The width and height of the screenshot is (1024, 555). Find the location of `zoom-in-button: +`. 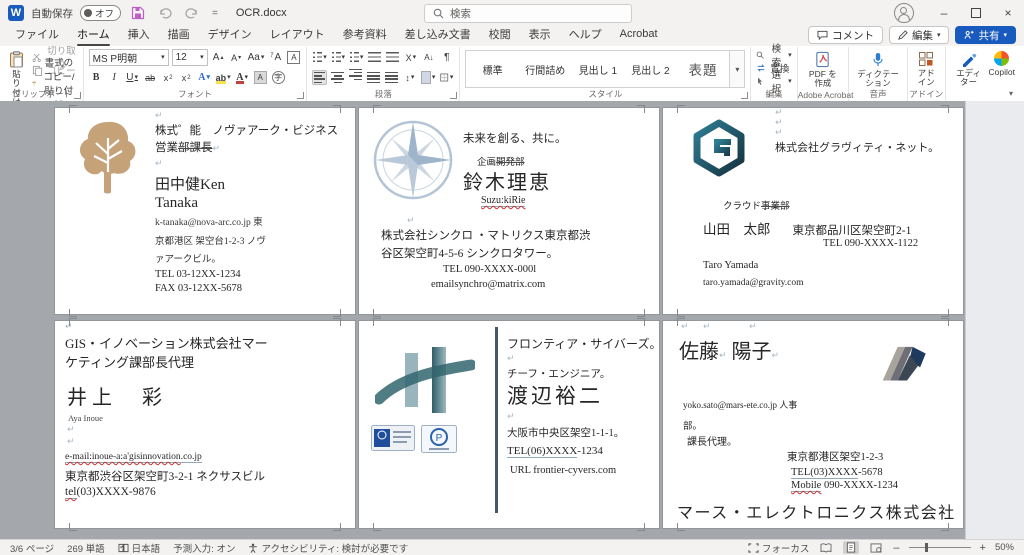

zoom-in-button: + is located at coordinates (983, 548).